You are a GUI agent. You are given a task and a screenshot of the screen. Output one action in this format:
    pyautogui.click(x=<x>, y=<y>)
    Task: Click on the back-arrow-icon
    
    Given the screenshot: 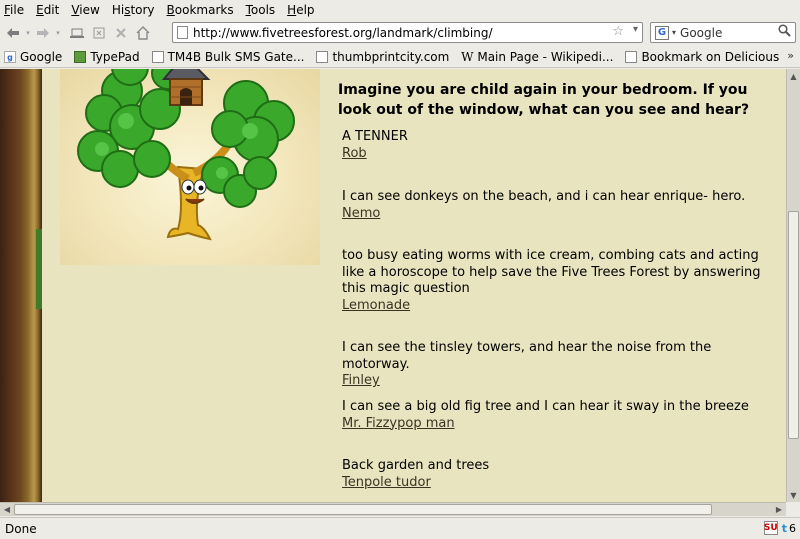 What is the action you would take?
    pyautogui.click(x=13, y=33)
    